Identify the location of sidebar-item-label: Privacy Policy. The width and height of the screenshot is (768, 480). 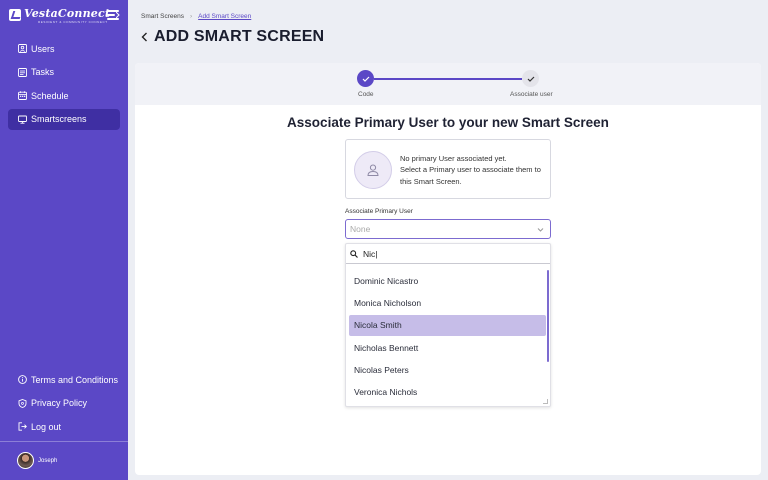
(59, 403).